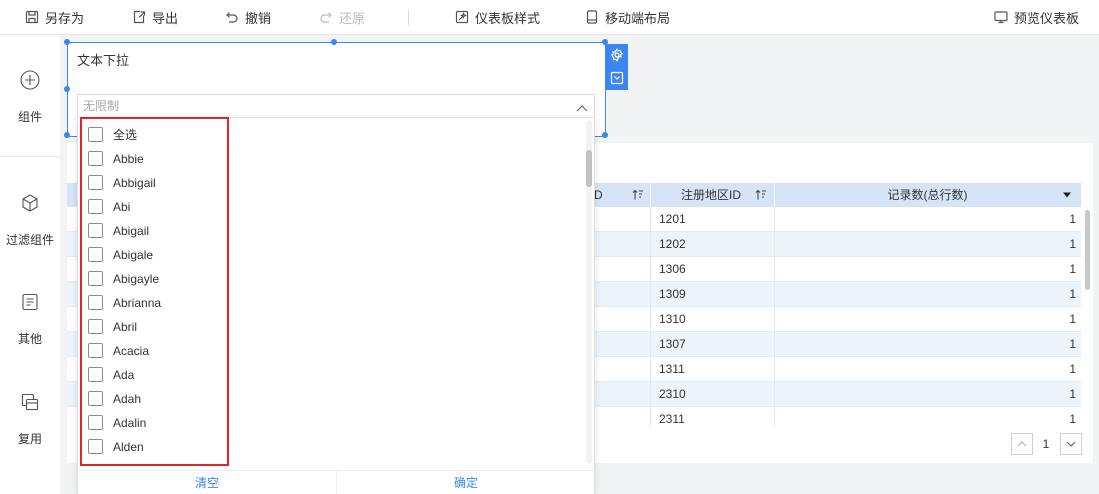 This screenshot has height=494, width=1099. I want to click on page-down-button, so click(1071, 444).